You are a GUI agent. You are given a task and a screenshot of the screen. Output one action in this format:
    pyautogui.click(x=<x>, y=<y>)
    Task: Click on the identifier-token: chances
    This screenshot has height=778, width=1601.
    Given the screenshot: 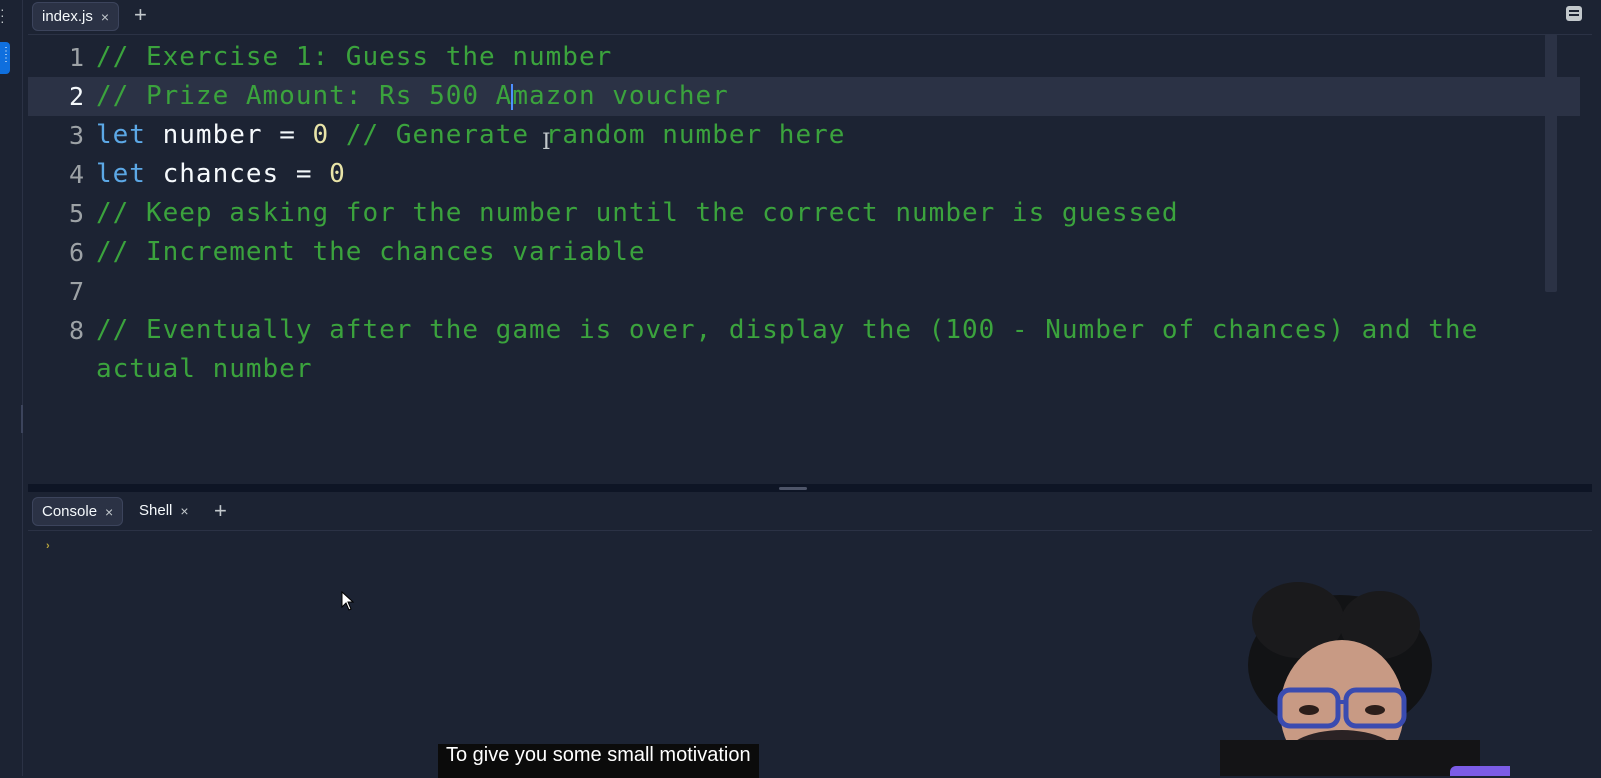 What is the action you would take?
    pyautogui.click(x=220, y=174)
    